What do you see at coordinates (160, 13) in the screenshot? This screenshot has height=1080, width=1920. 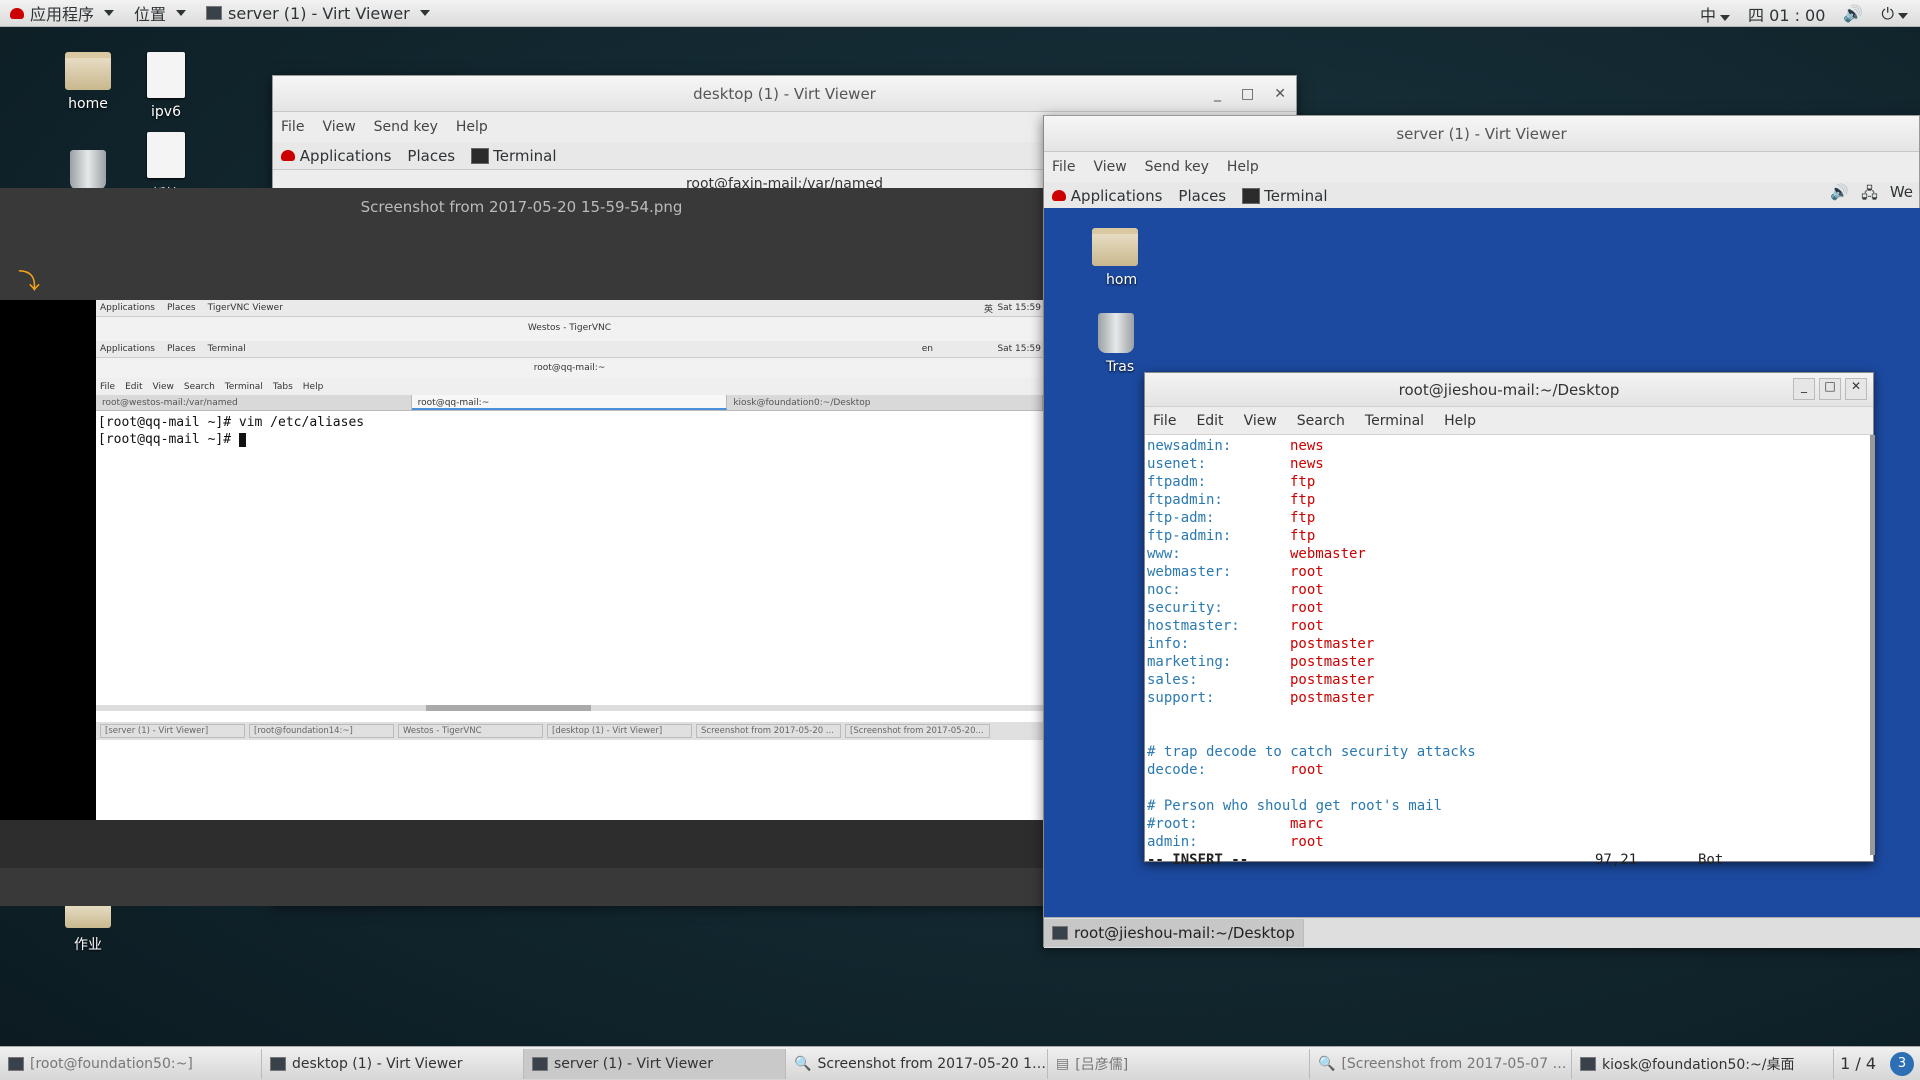 I see `places-menu: 位置` at bounding box center [160, 13].